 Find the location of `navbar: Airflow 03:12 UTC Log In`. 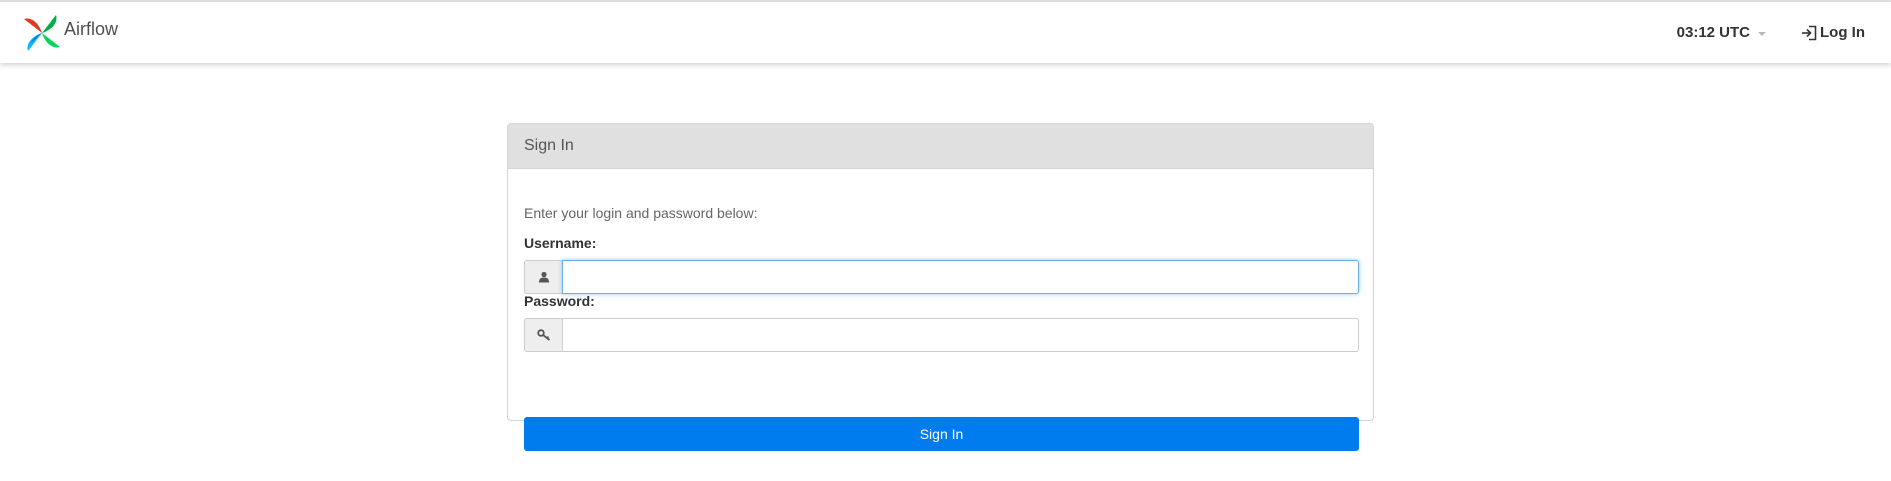

navbar: Airflow 03:12 UTC Log In is located at coordinates (945, 32).